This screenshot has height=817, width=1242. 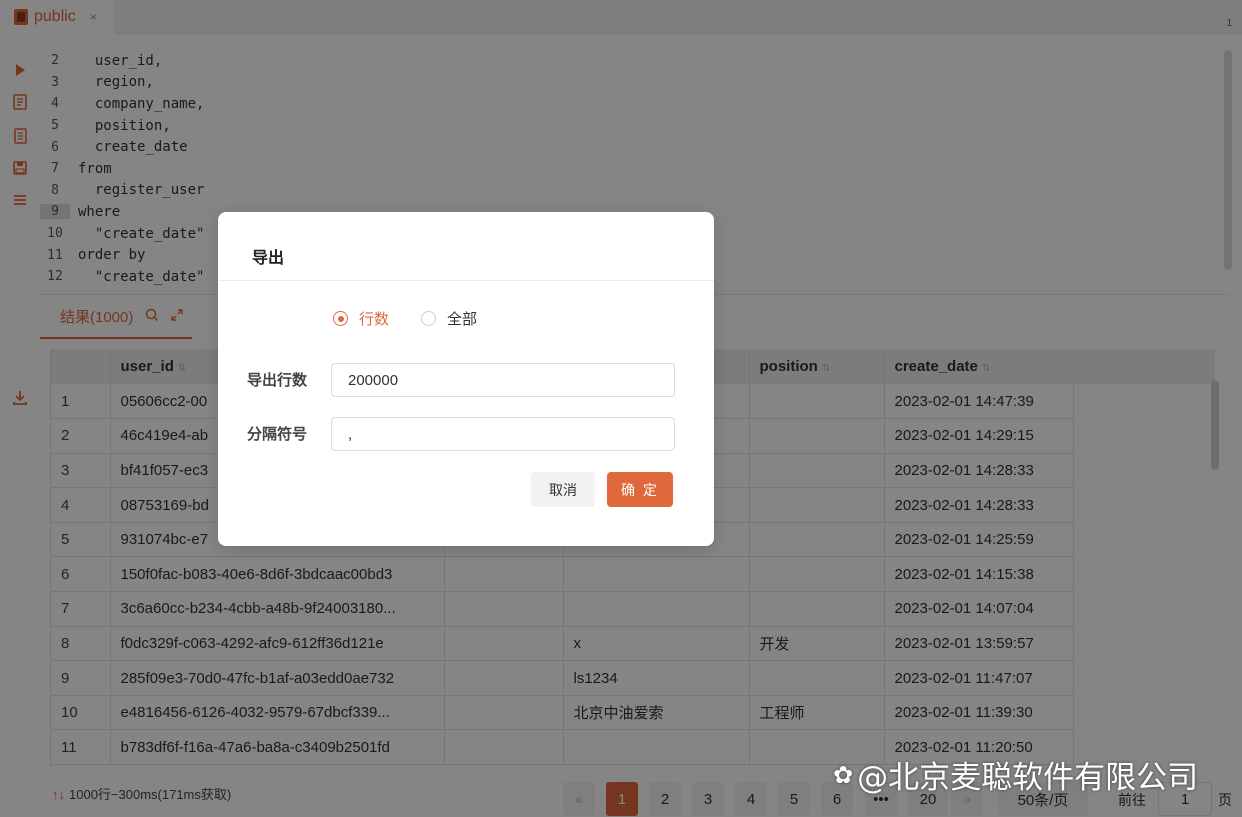 What do you see at coordinates (466, 280) in the screenshot?
I see `dialog-divider` at bounding box center [466, 280].